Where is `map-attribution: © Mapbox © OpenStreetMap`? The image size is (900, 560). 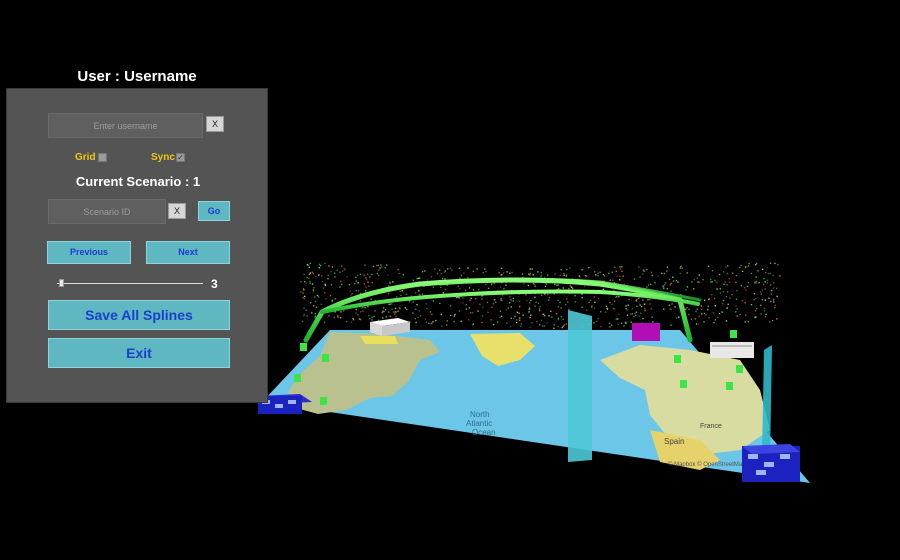
map-attribution: © Mapbox © OpenStreetMap is located at coordinates (707, 464).